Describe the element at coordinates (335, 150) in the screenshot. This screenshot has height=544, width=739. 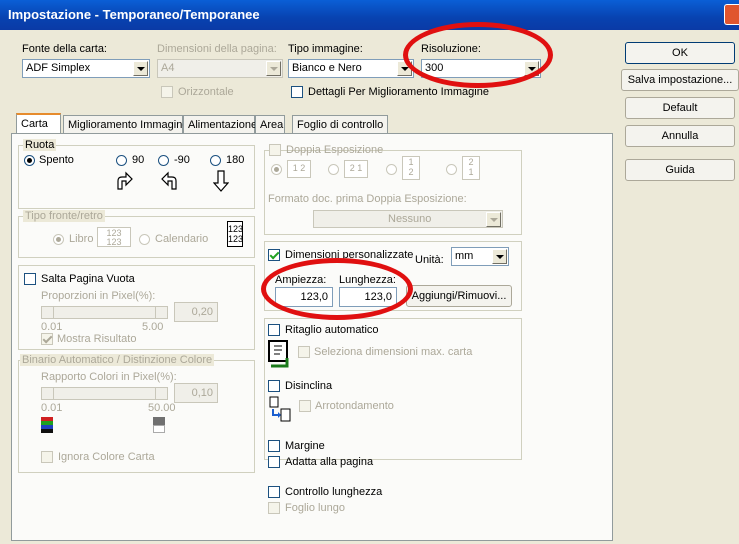
I see `double-exposure-label: Doppia Esposizione` at that location.